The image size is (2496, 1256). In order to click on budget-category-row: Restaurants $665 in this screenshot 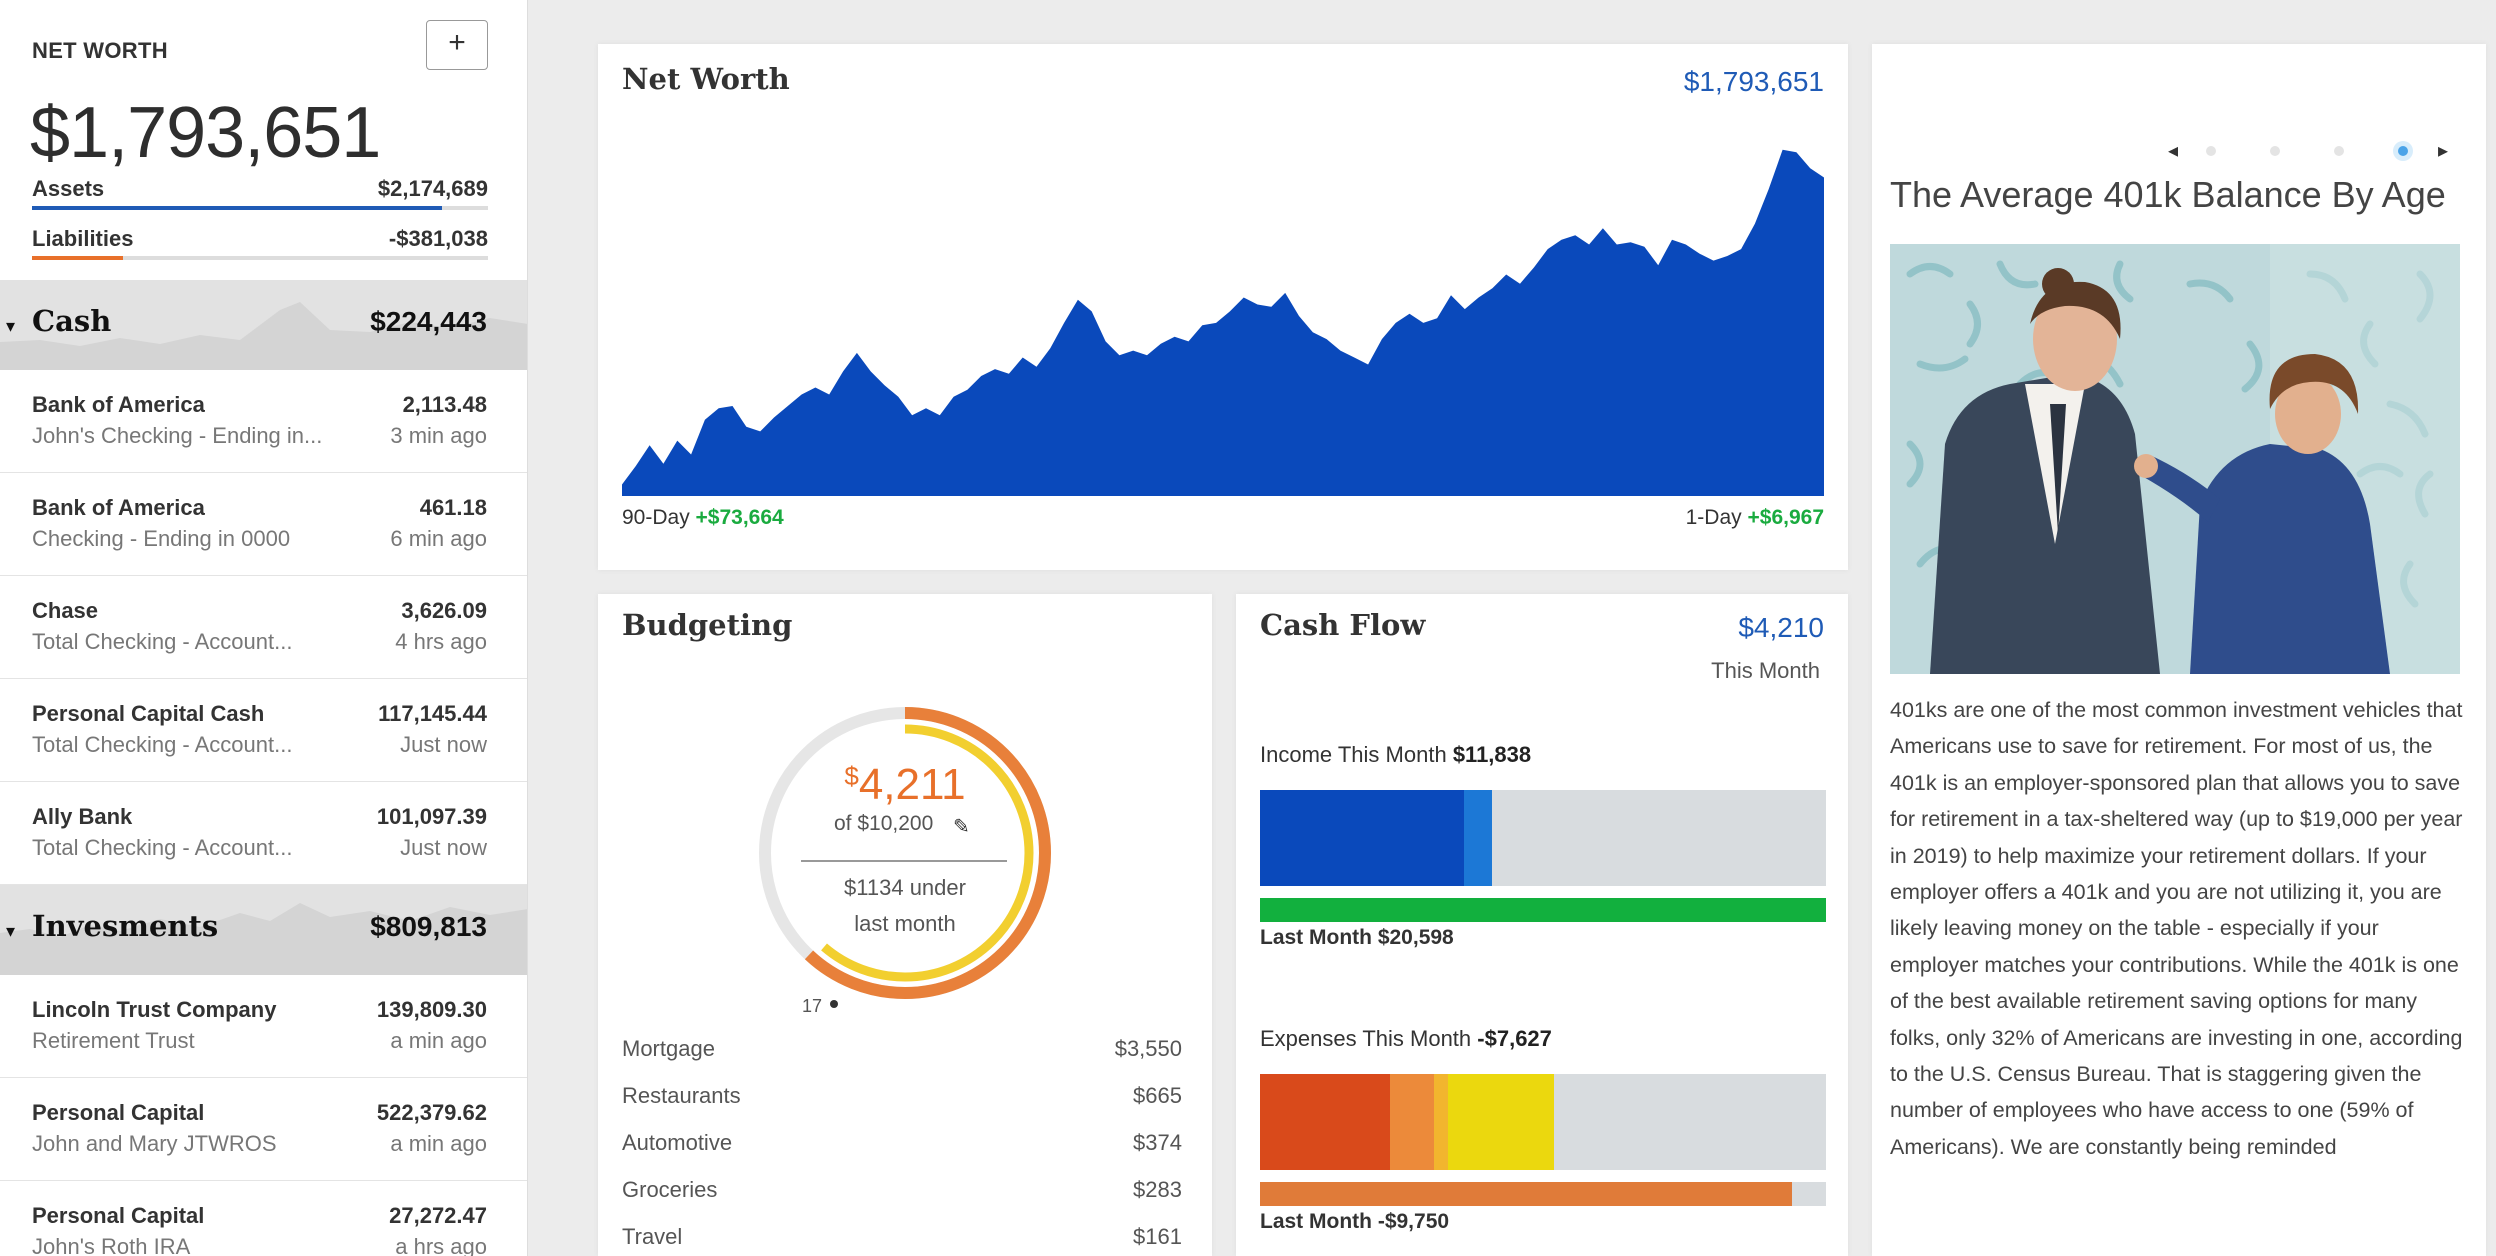, I will do `click(902, 1103)`.